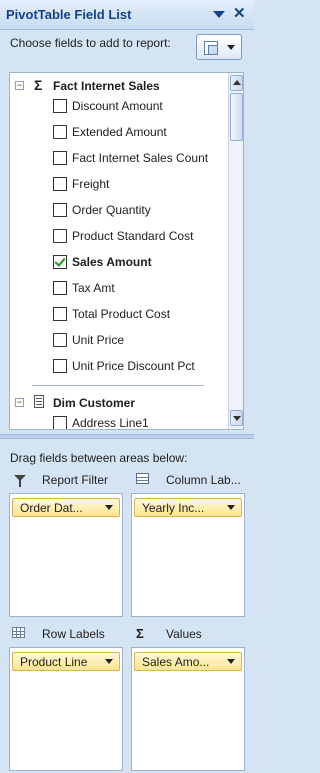 This screenshot has width=320, height=773. What do you see at coordinates (39, 401) in the screenshot?
I see `table-icon` at bounding box center [39, 401].